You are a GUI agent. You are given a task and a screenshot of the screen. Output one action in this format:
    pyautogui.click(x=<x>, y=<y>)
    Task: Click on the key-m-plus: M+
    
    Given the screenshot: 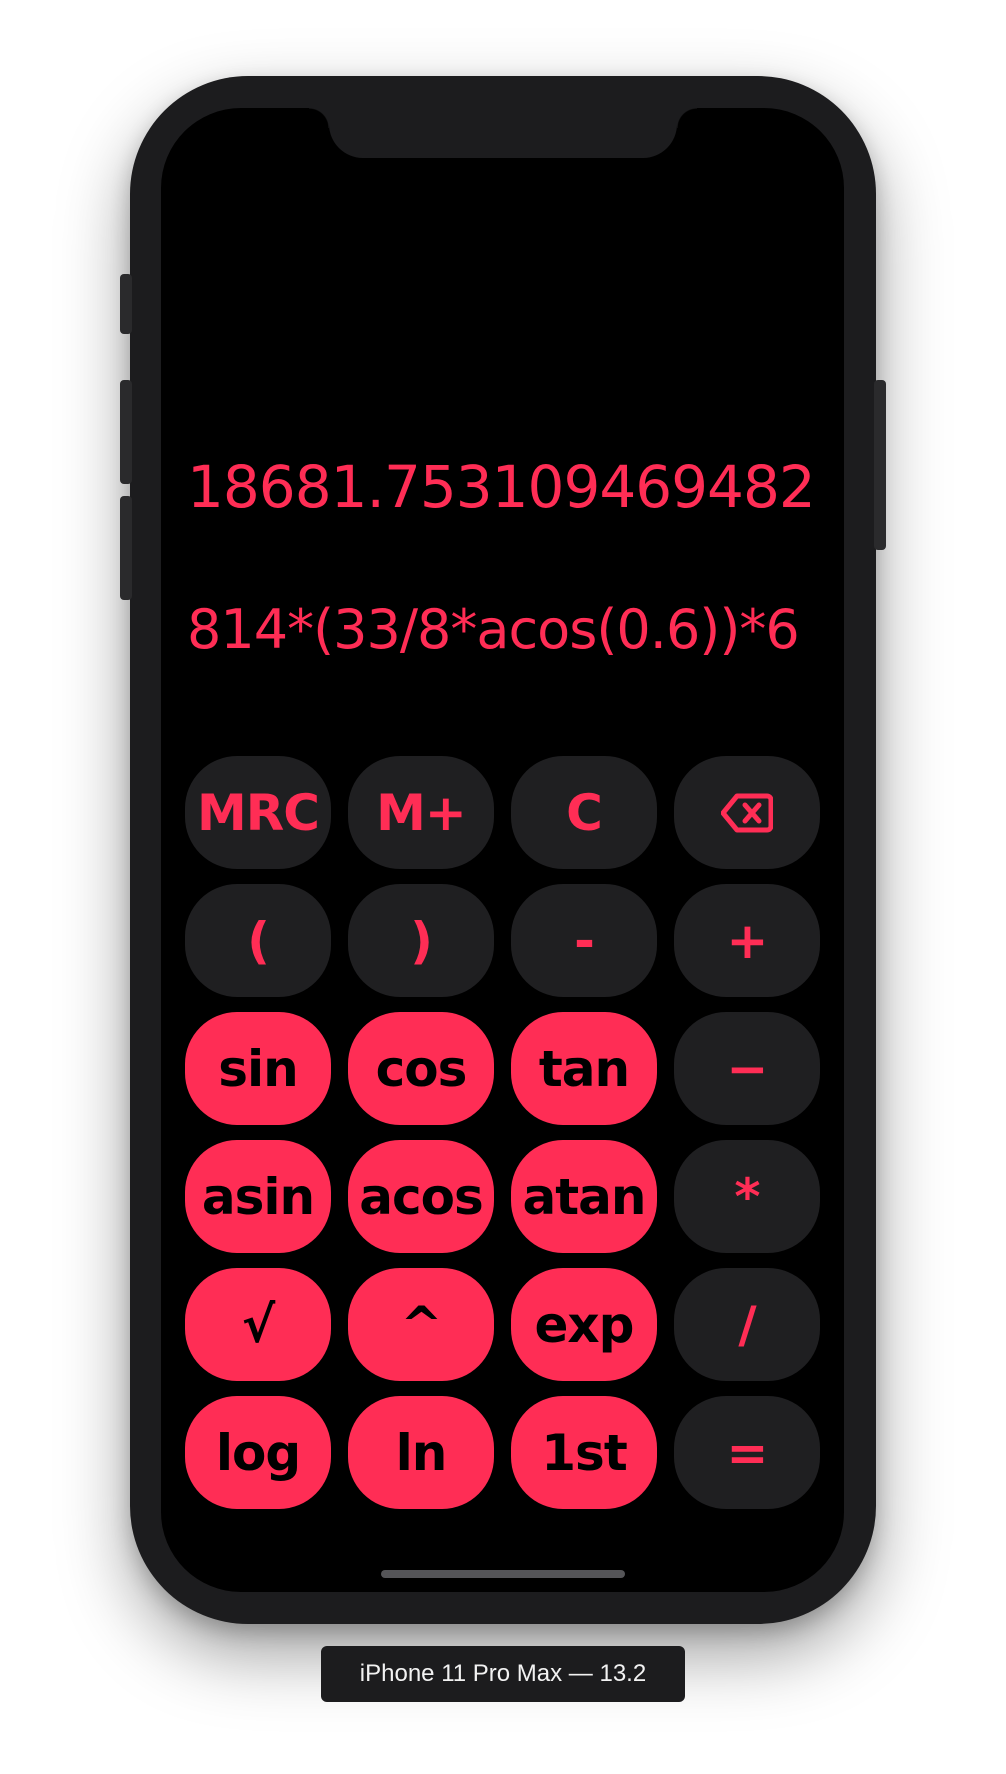 What is the action you would take?
    pyautogui.click(x=421, y=812)
    